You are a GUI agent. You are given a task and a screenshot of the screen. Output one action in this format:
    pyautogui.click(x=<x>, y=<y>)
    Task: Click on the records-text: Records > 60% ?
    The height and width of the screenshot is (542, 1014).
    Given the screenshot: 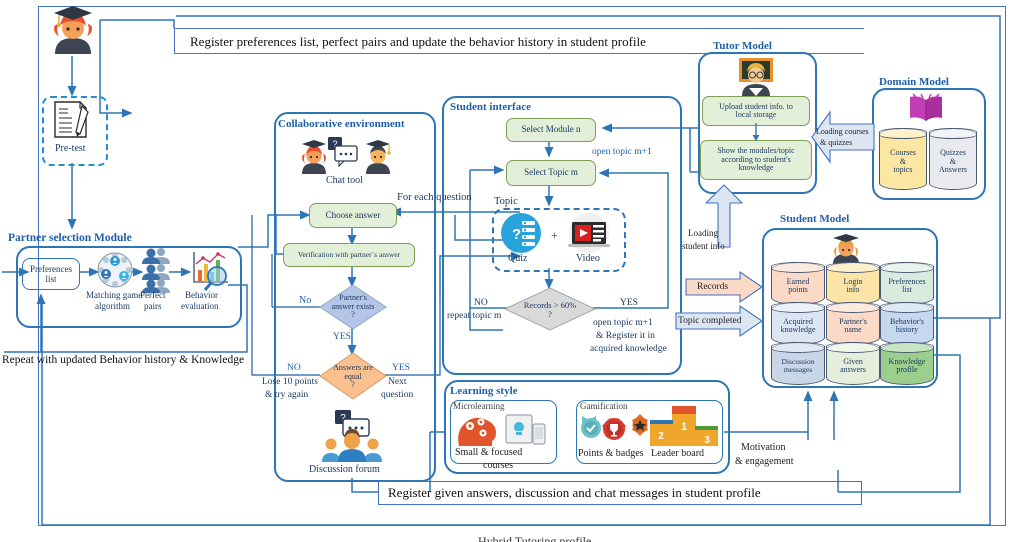 What is the action you would take?
    pyautogui.click(x=550, y=310)
    